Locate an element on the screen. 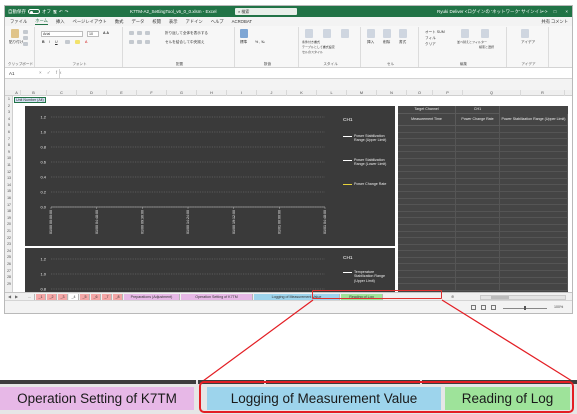 The width and height of the screenshot is (577, 414). align-middle-icon is located at coordinates (139, 33).